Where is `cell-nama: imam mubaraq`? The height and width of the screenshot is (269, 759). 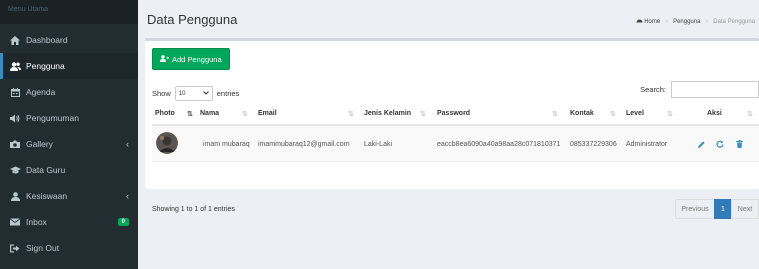
cell-nama: imam mubaraq is located at coordinates (226, 144).